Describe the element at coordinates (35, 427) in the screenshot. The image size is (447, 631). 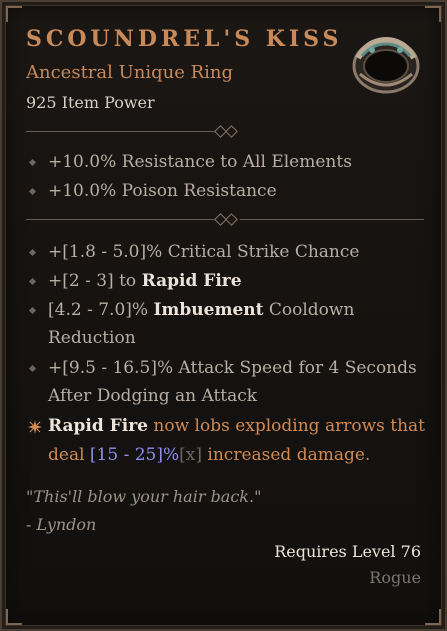
I see `unique-star-icon` at that location.